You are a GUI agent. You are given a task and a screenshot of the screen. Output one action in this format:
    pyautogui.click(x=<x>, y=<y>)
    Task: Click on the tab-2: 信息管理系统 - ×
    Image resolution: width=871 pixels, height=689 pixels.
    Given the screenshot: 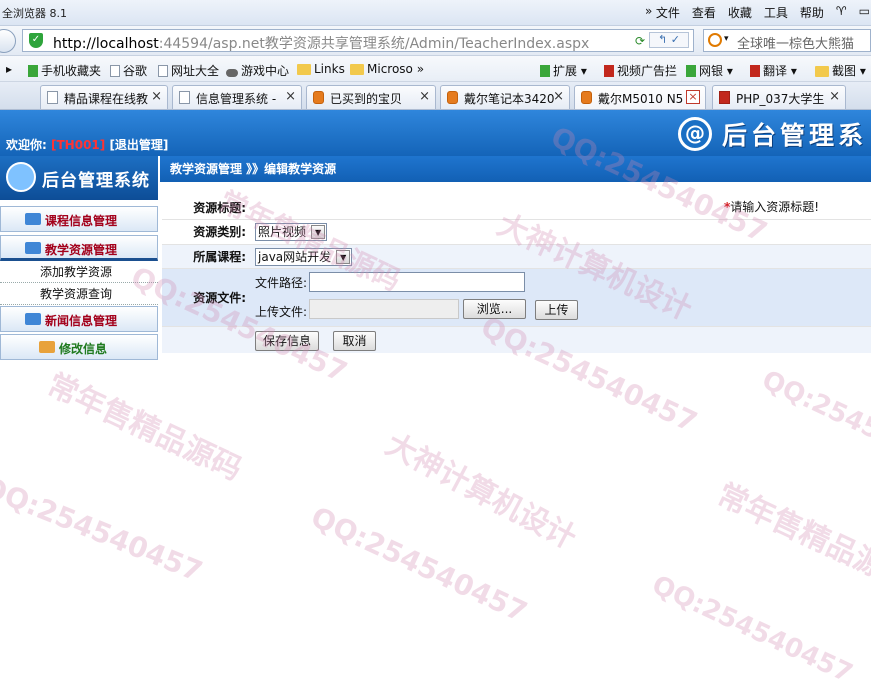 What is the action you would take?
    pyautogui.click(x=237, y=97)
    